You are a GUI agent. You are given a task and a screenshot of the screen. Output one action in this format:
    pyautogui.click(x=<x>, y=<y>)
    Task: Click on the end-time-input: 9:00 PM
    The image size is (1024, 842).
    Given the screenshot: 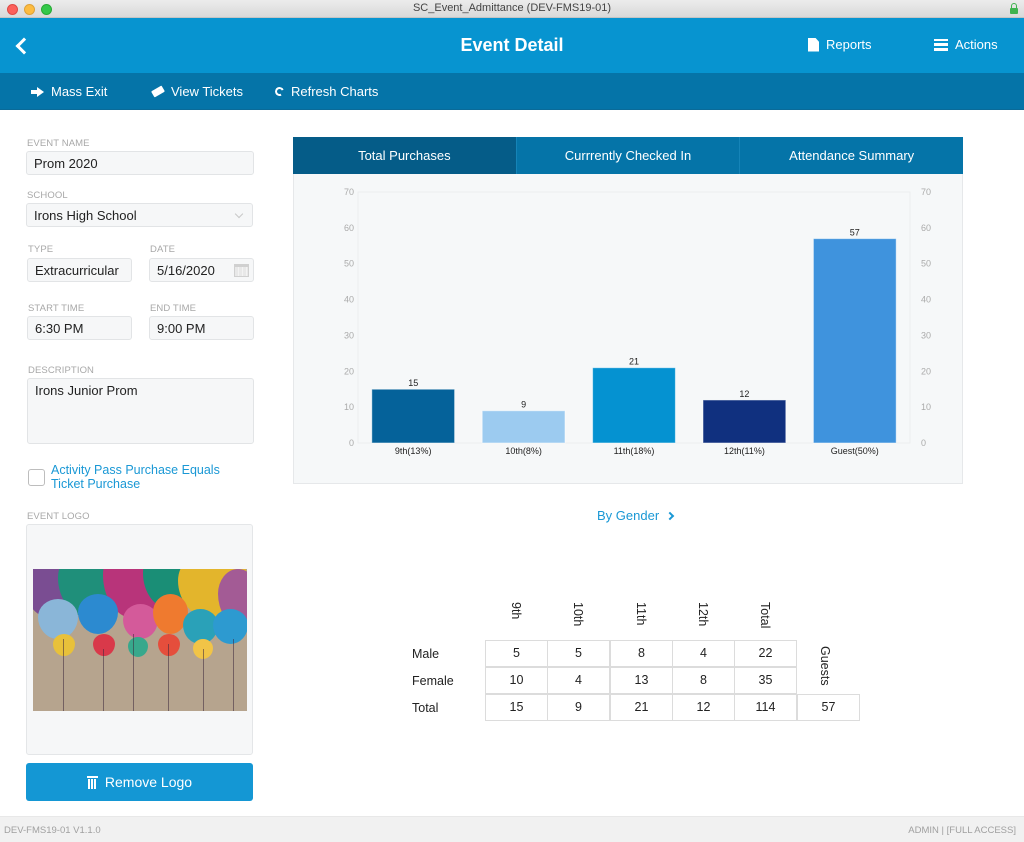 What is the action you would take?
    pyautogui.click(x=201, y=328)
    